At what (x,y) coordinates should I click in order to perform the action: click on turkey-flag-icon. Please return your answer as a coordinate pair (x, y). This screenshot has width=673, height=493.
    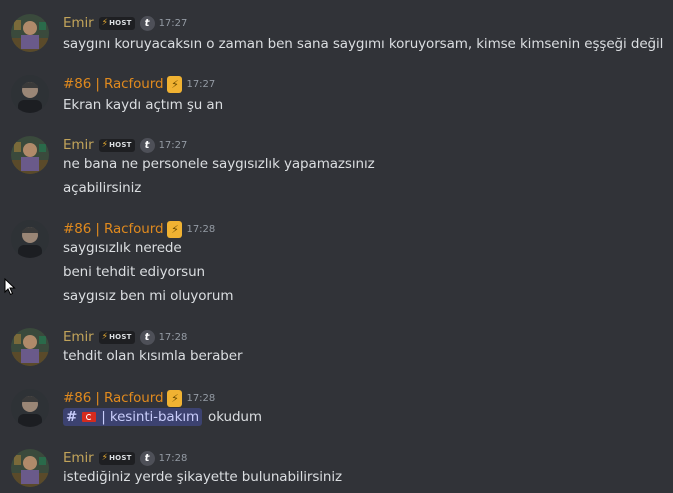
    Looking at the image, I should click on (89, 417).